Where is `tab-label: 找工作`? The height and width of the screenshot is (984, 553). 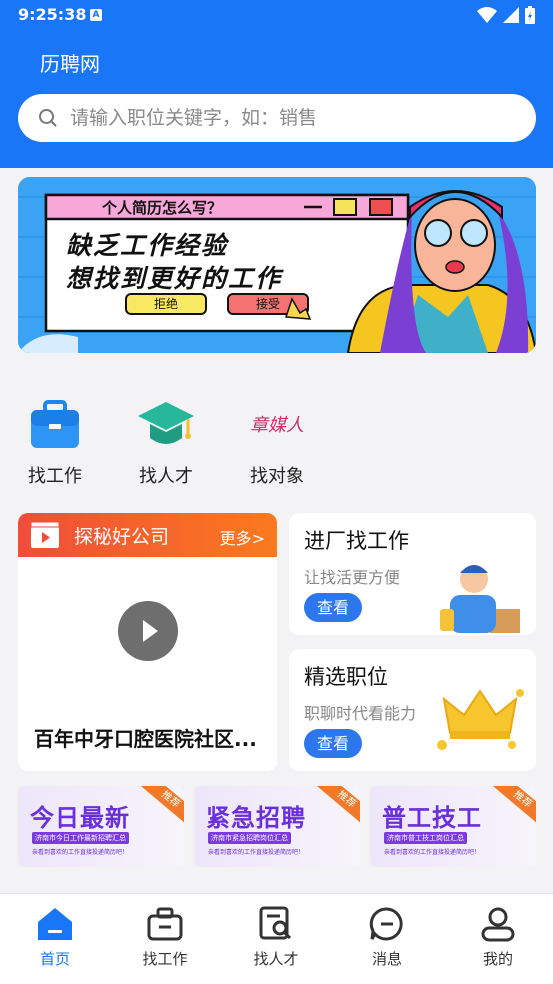 tab-label: 找工作 is located at coordinates (165, 959).